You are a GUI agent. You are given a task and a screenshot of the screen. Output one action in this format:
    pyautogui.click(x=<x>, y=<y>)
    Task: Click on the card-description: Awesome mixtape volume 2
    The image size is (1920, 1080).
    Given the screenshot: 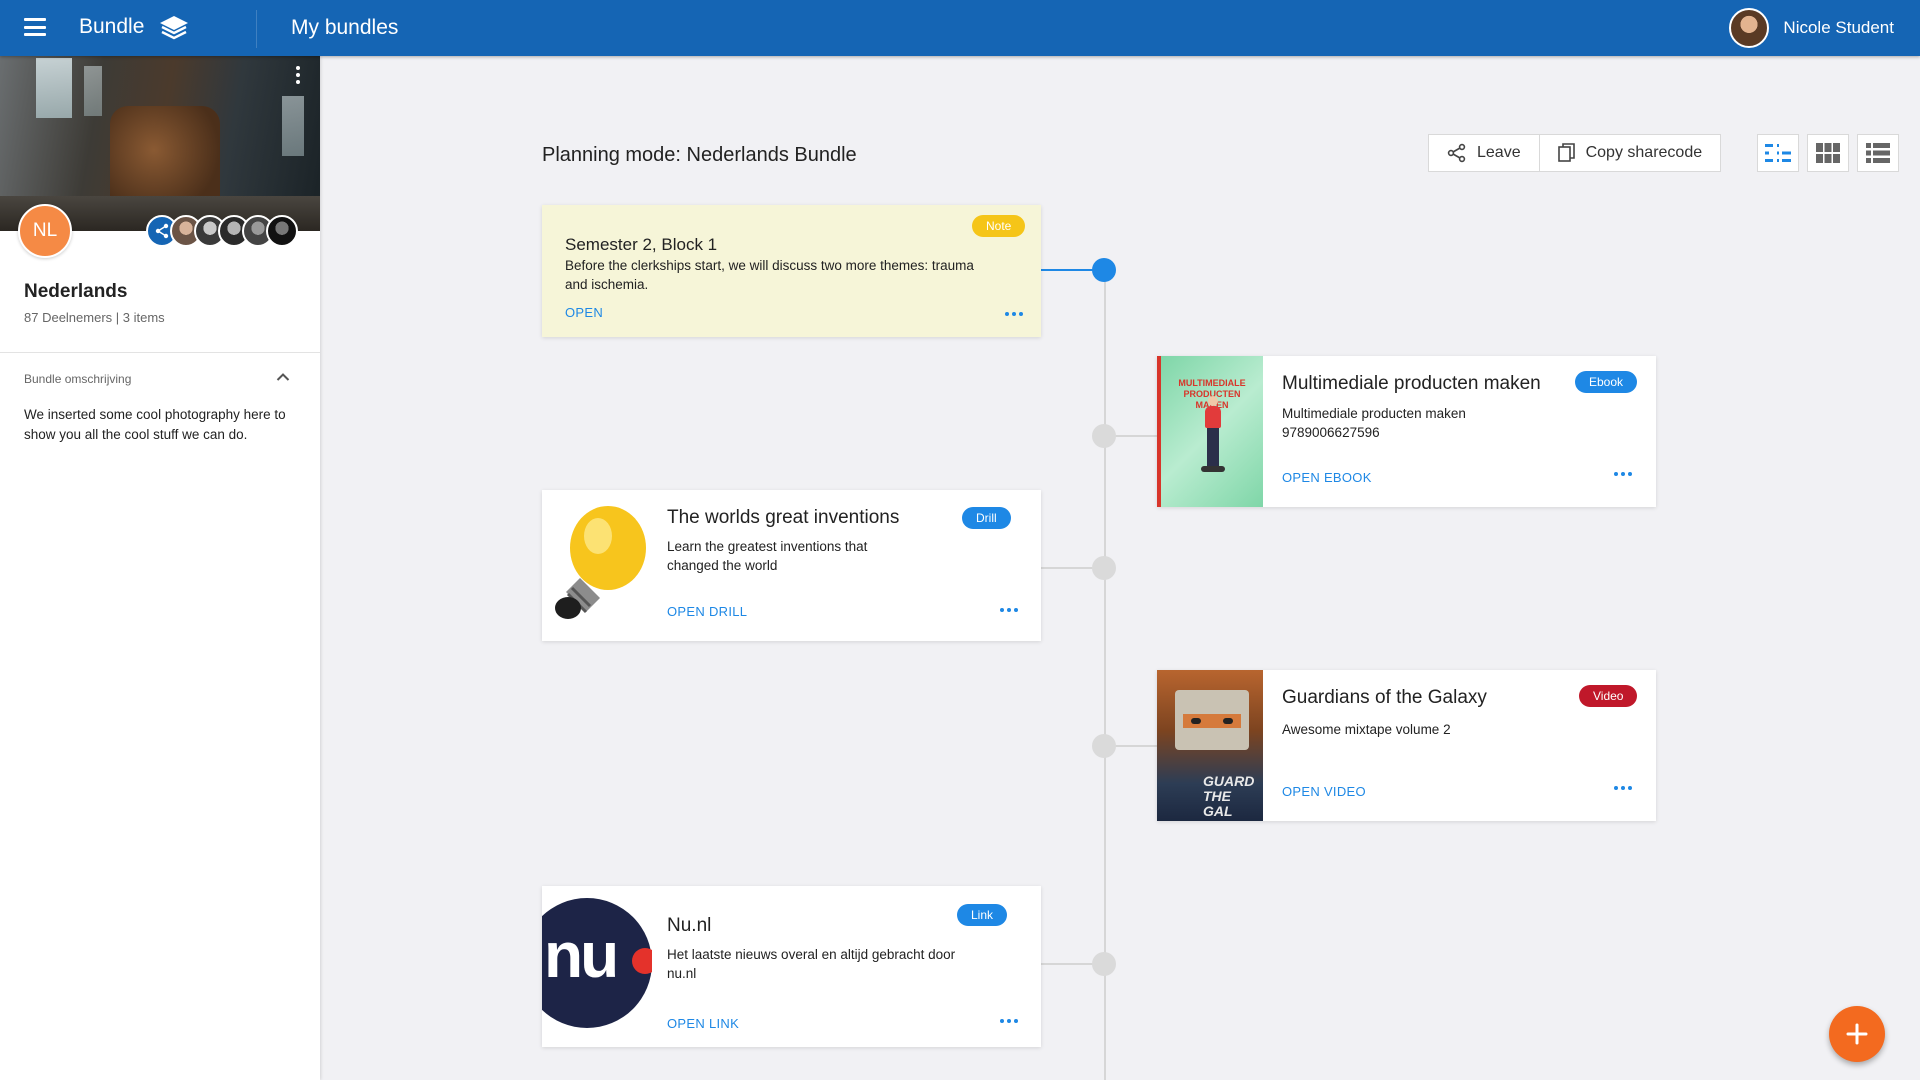 What is the action you would take?
    pyautogui.click(x=1366, y=729)
    